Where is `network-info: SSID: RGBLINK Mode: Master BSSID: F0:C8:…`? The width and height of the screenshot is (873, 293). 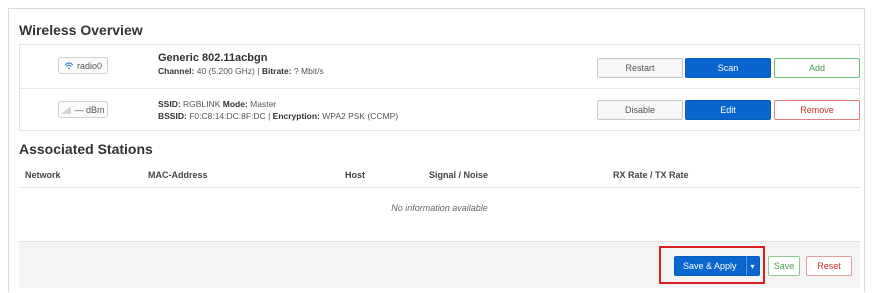
network-info: SSID: RGBLINK Mode: Master BSSID: F0:C8:… is located at coordinates (278, 110).